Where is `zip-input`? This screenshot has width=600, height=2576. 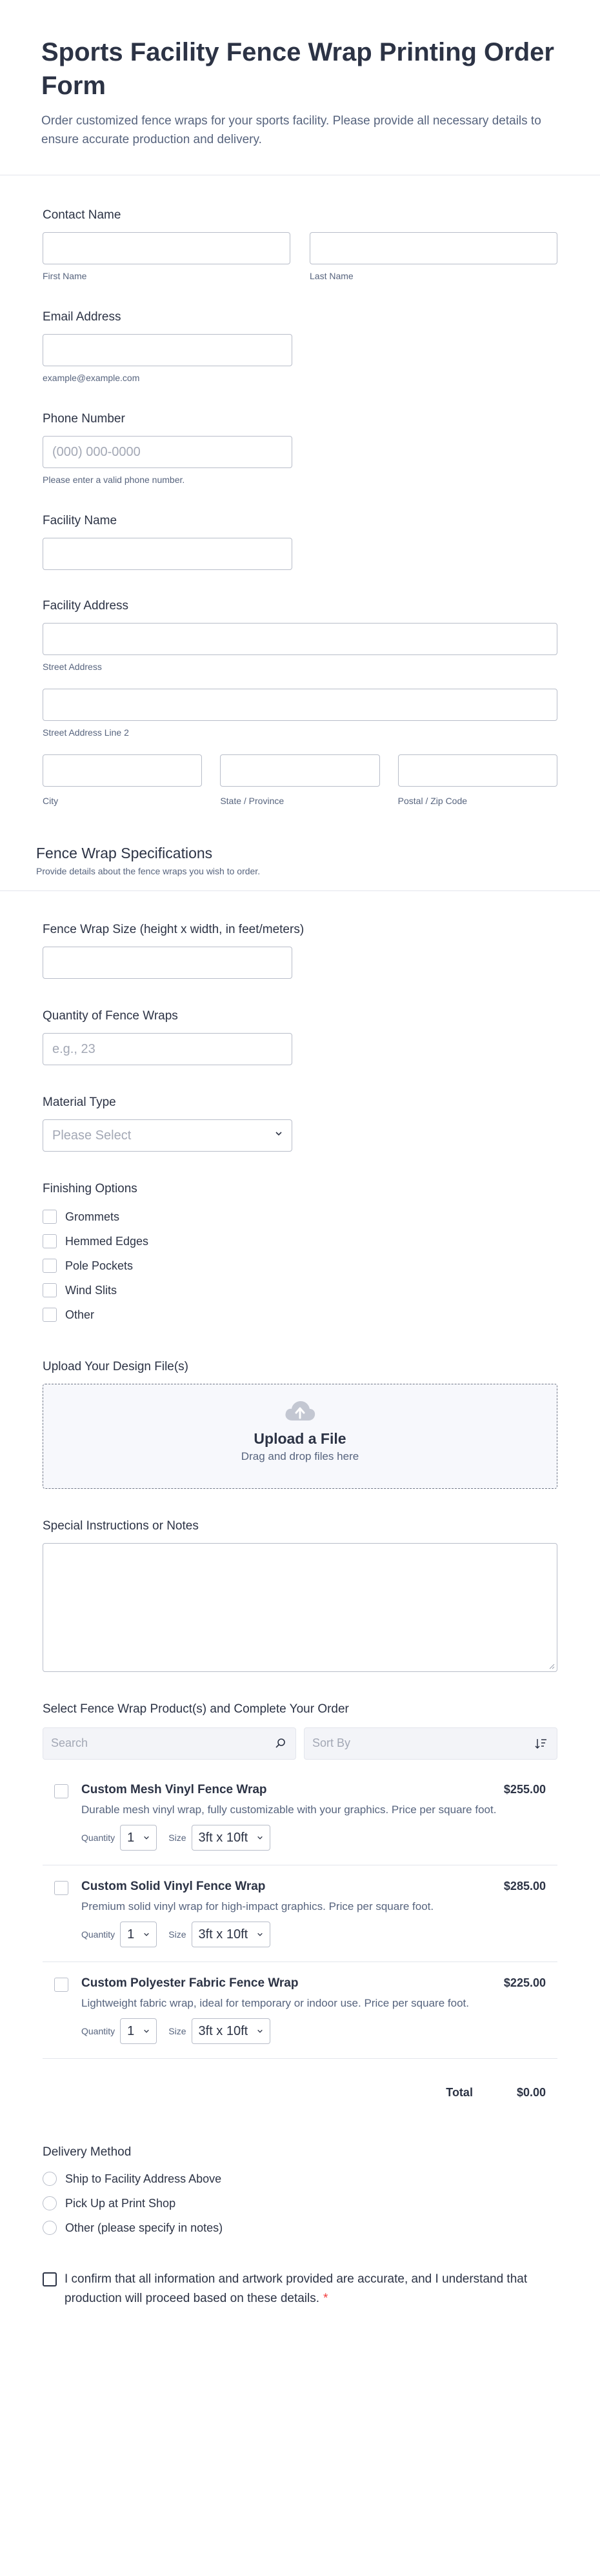 zip-input is located at coordinates (477, 771).